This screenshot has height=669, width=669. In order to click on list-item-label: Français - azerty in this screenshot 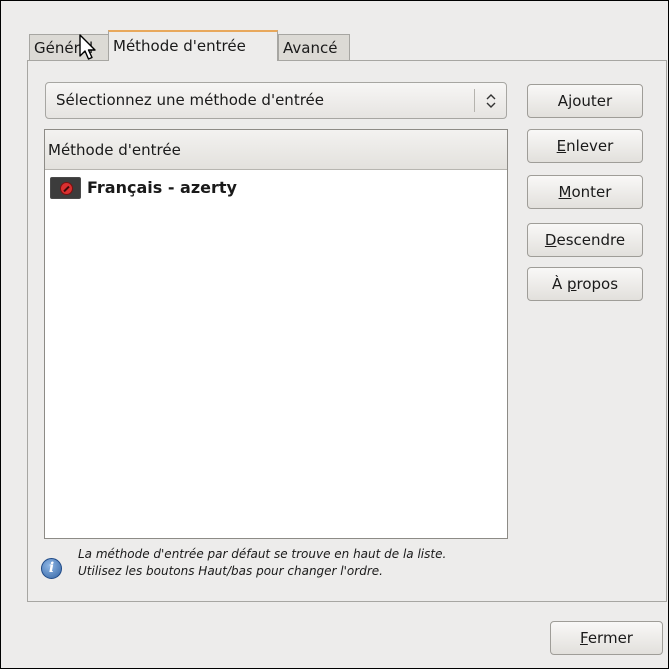, I will do `click(162, 187)`.